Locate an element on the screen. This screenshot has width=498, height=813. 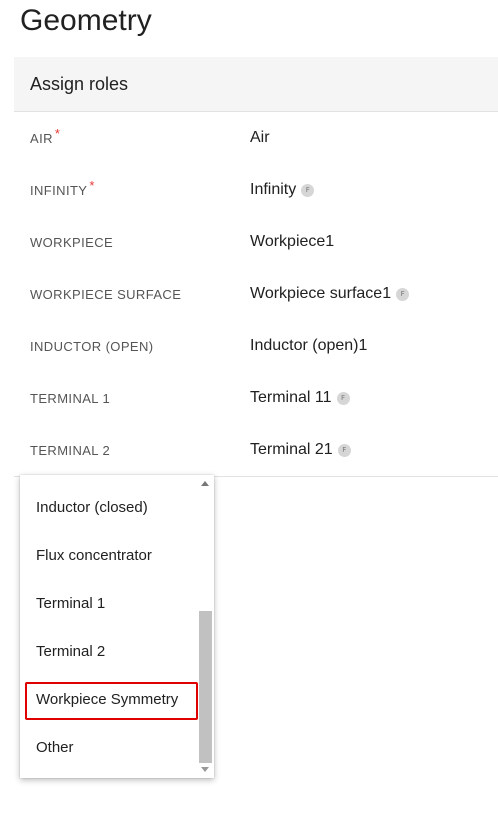
dropdown-scrollbar is located at coordinates (206, 626).